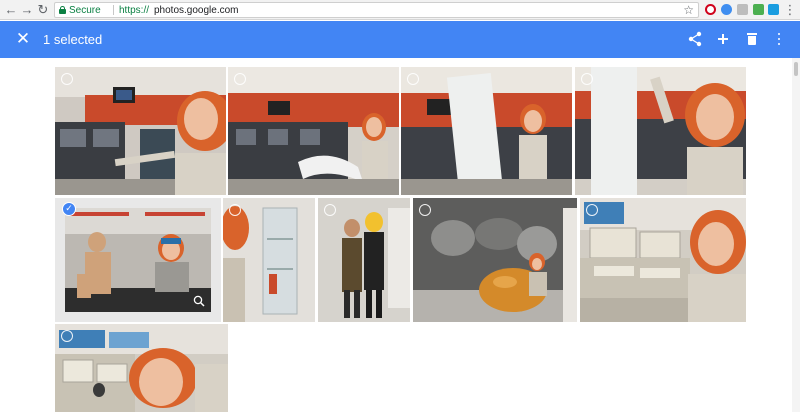 This screenshot has height=412, width=800. What do you see at coordinates (742, 9) in the screenshot?
I see `camera-extension-icon` at bounding box center [742, 9].